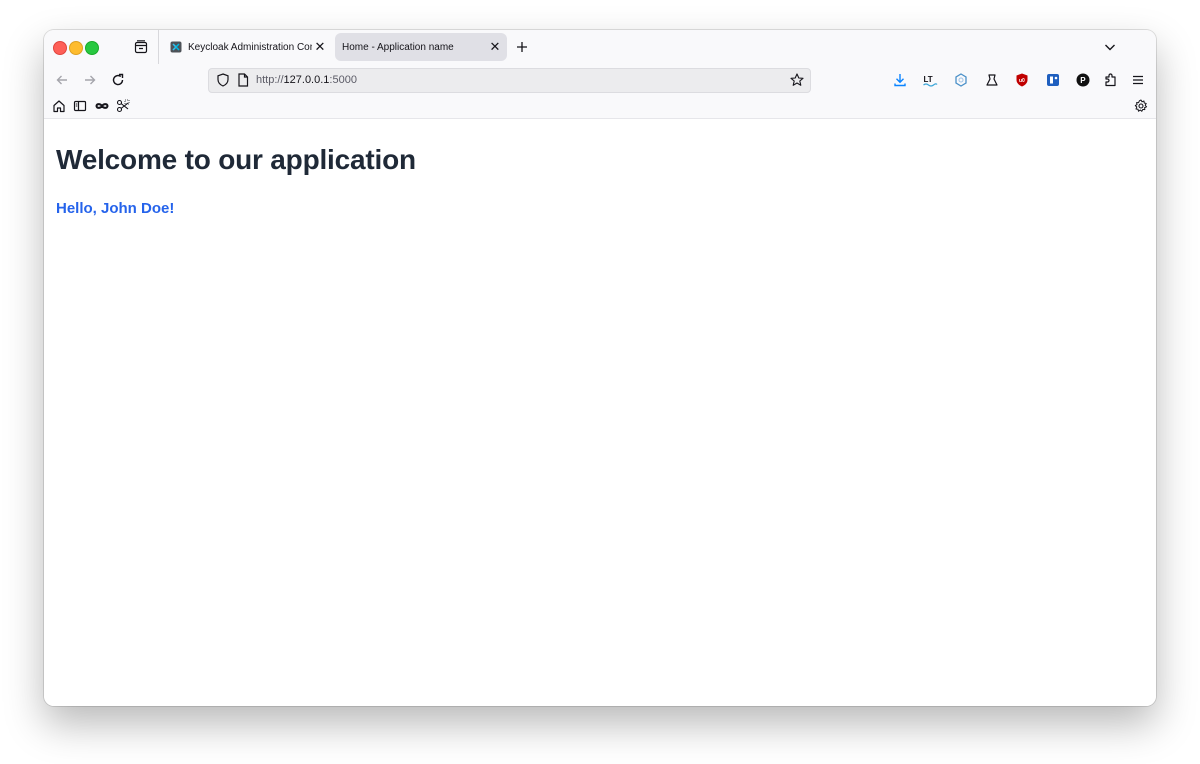 This screenshot has height=764, width=1200. Describe the element at coordinates (158, 47) in the screenshot. I see `tab-divider` at that location.